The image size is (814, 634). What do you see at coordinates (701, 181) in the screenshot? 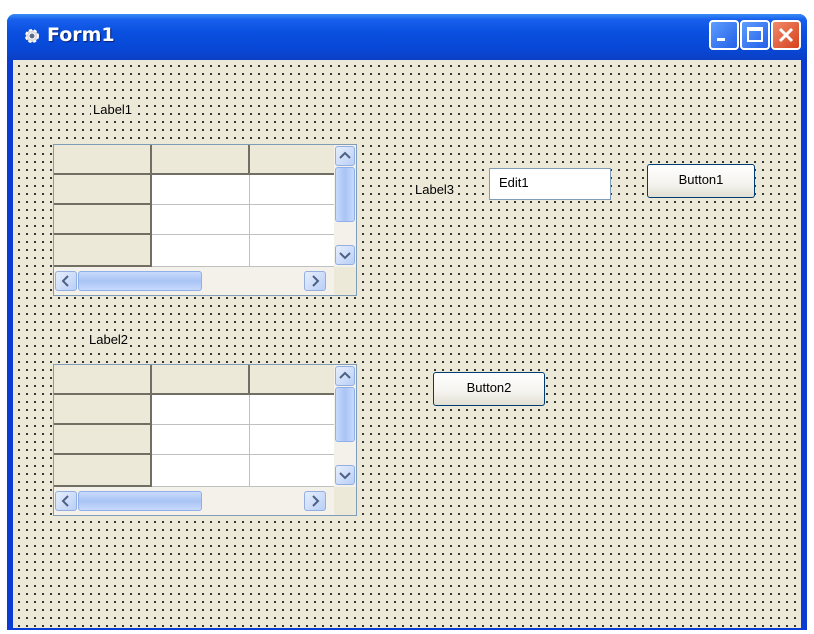
I see `button1: Button1` at bounding box center [701, 181].